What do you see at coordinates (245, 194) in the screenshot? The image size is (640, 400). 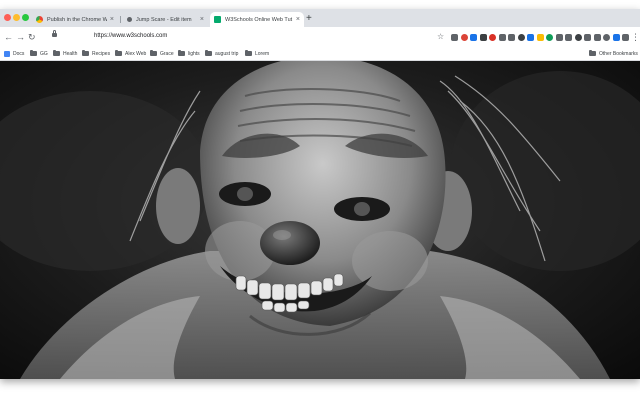 I see `left-pupil` at bounding box center [245, 194].